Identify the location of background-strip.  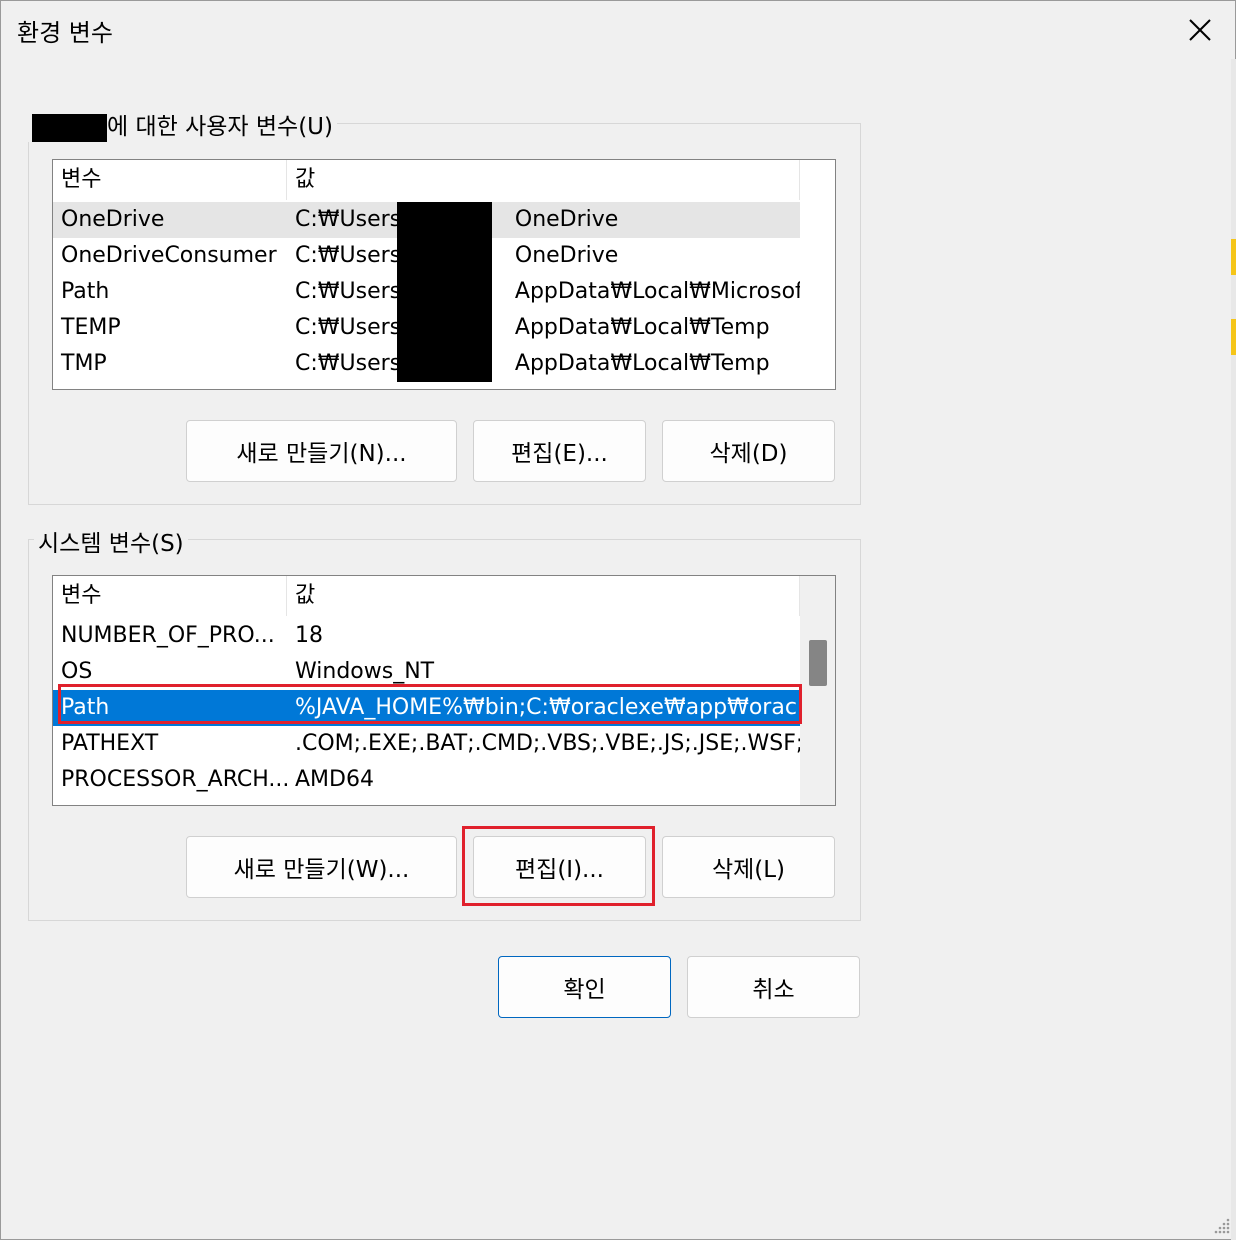
(1233, 649).